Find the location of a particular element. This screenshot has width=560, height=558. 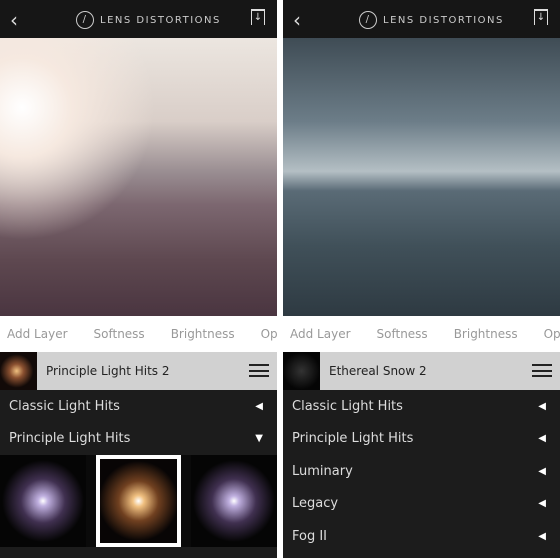

selected-effect: Principle Light Hits 2 is located at coordinates (138, 371).